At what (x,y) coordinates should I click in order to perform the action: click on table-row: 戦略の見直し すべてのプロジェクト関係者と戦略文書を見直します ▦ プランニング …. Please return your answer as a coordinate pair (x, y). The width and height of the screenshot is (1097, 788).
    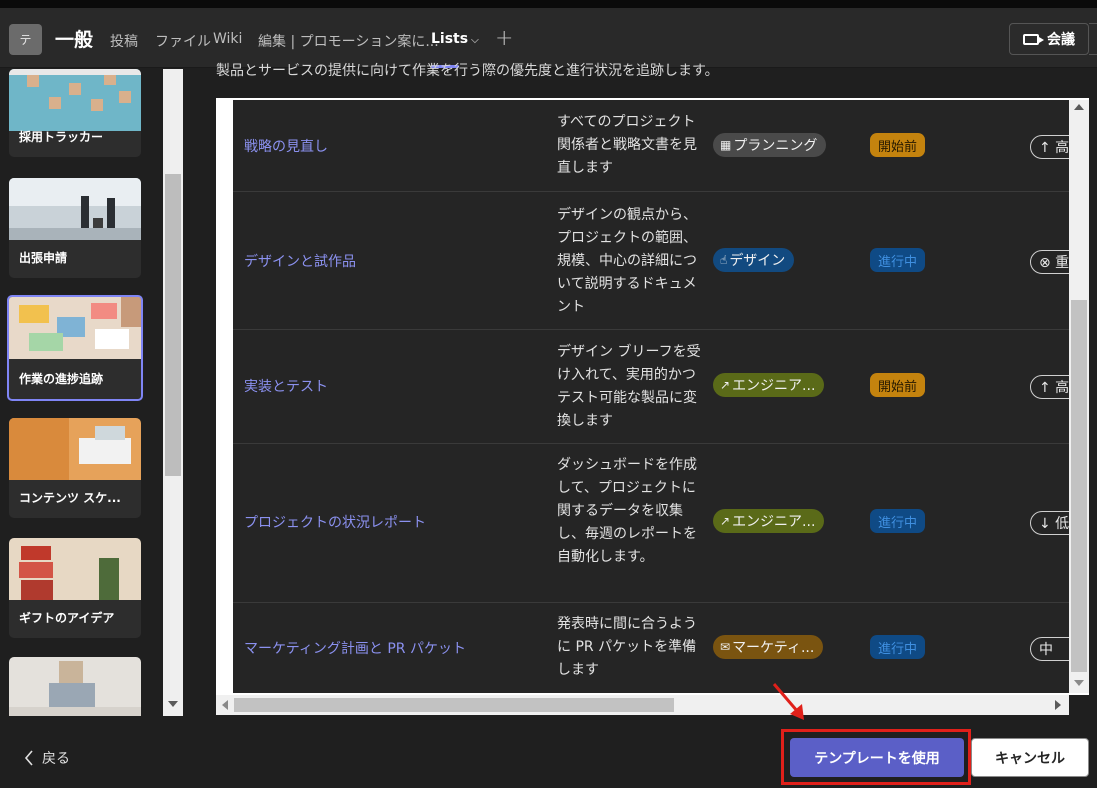
    Looking at the image, I should click on (651, 146).